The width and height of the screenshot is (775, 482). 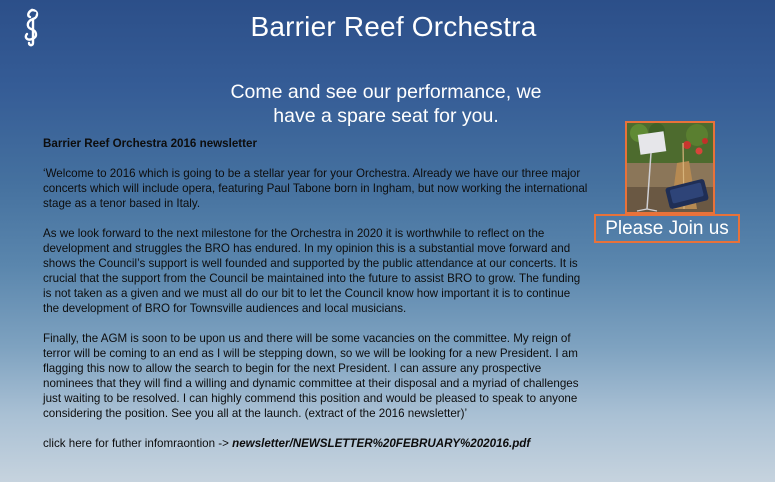 What do you see at coordinates (393, 26) in the screenshot?
I see `page-title: Barrier Reef Orchestra` at bounding box center [393, 26].